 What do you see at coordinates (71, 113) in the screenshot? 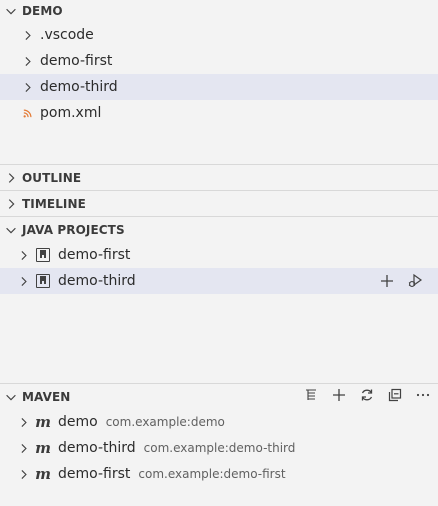
I see `tree-item-label: pom.xml` at bounding box center [71, 113].